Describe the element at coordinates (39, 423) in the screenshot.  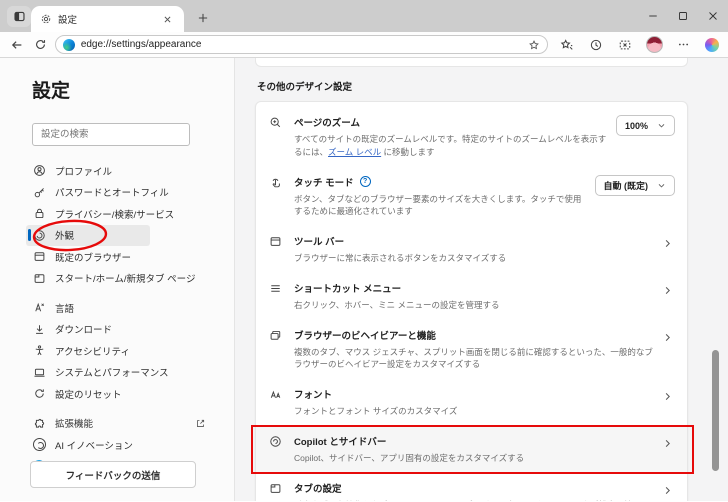
I see `extensions-icon` at that location.